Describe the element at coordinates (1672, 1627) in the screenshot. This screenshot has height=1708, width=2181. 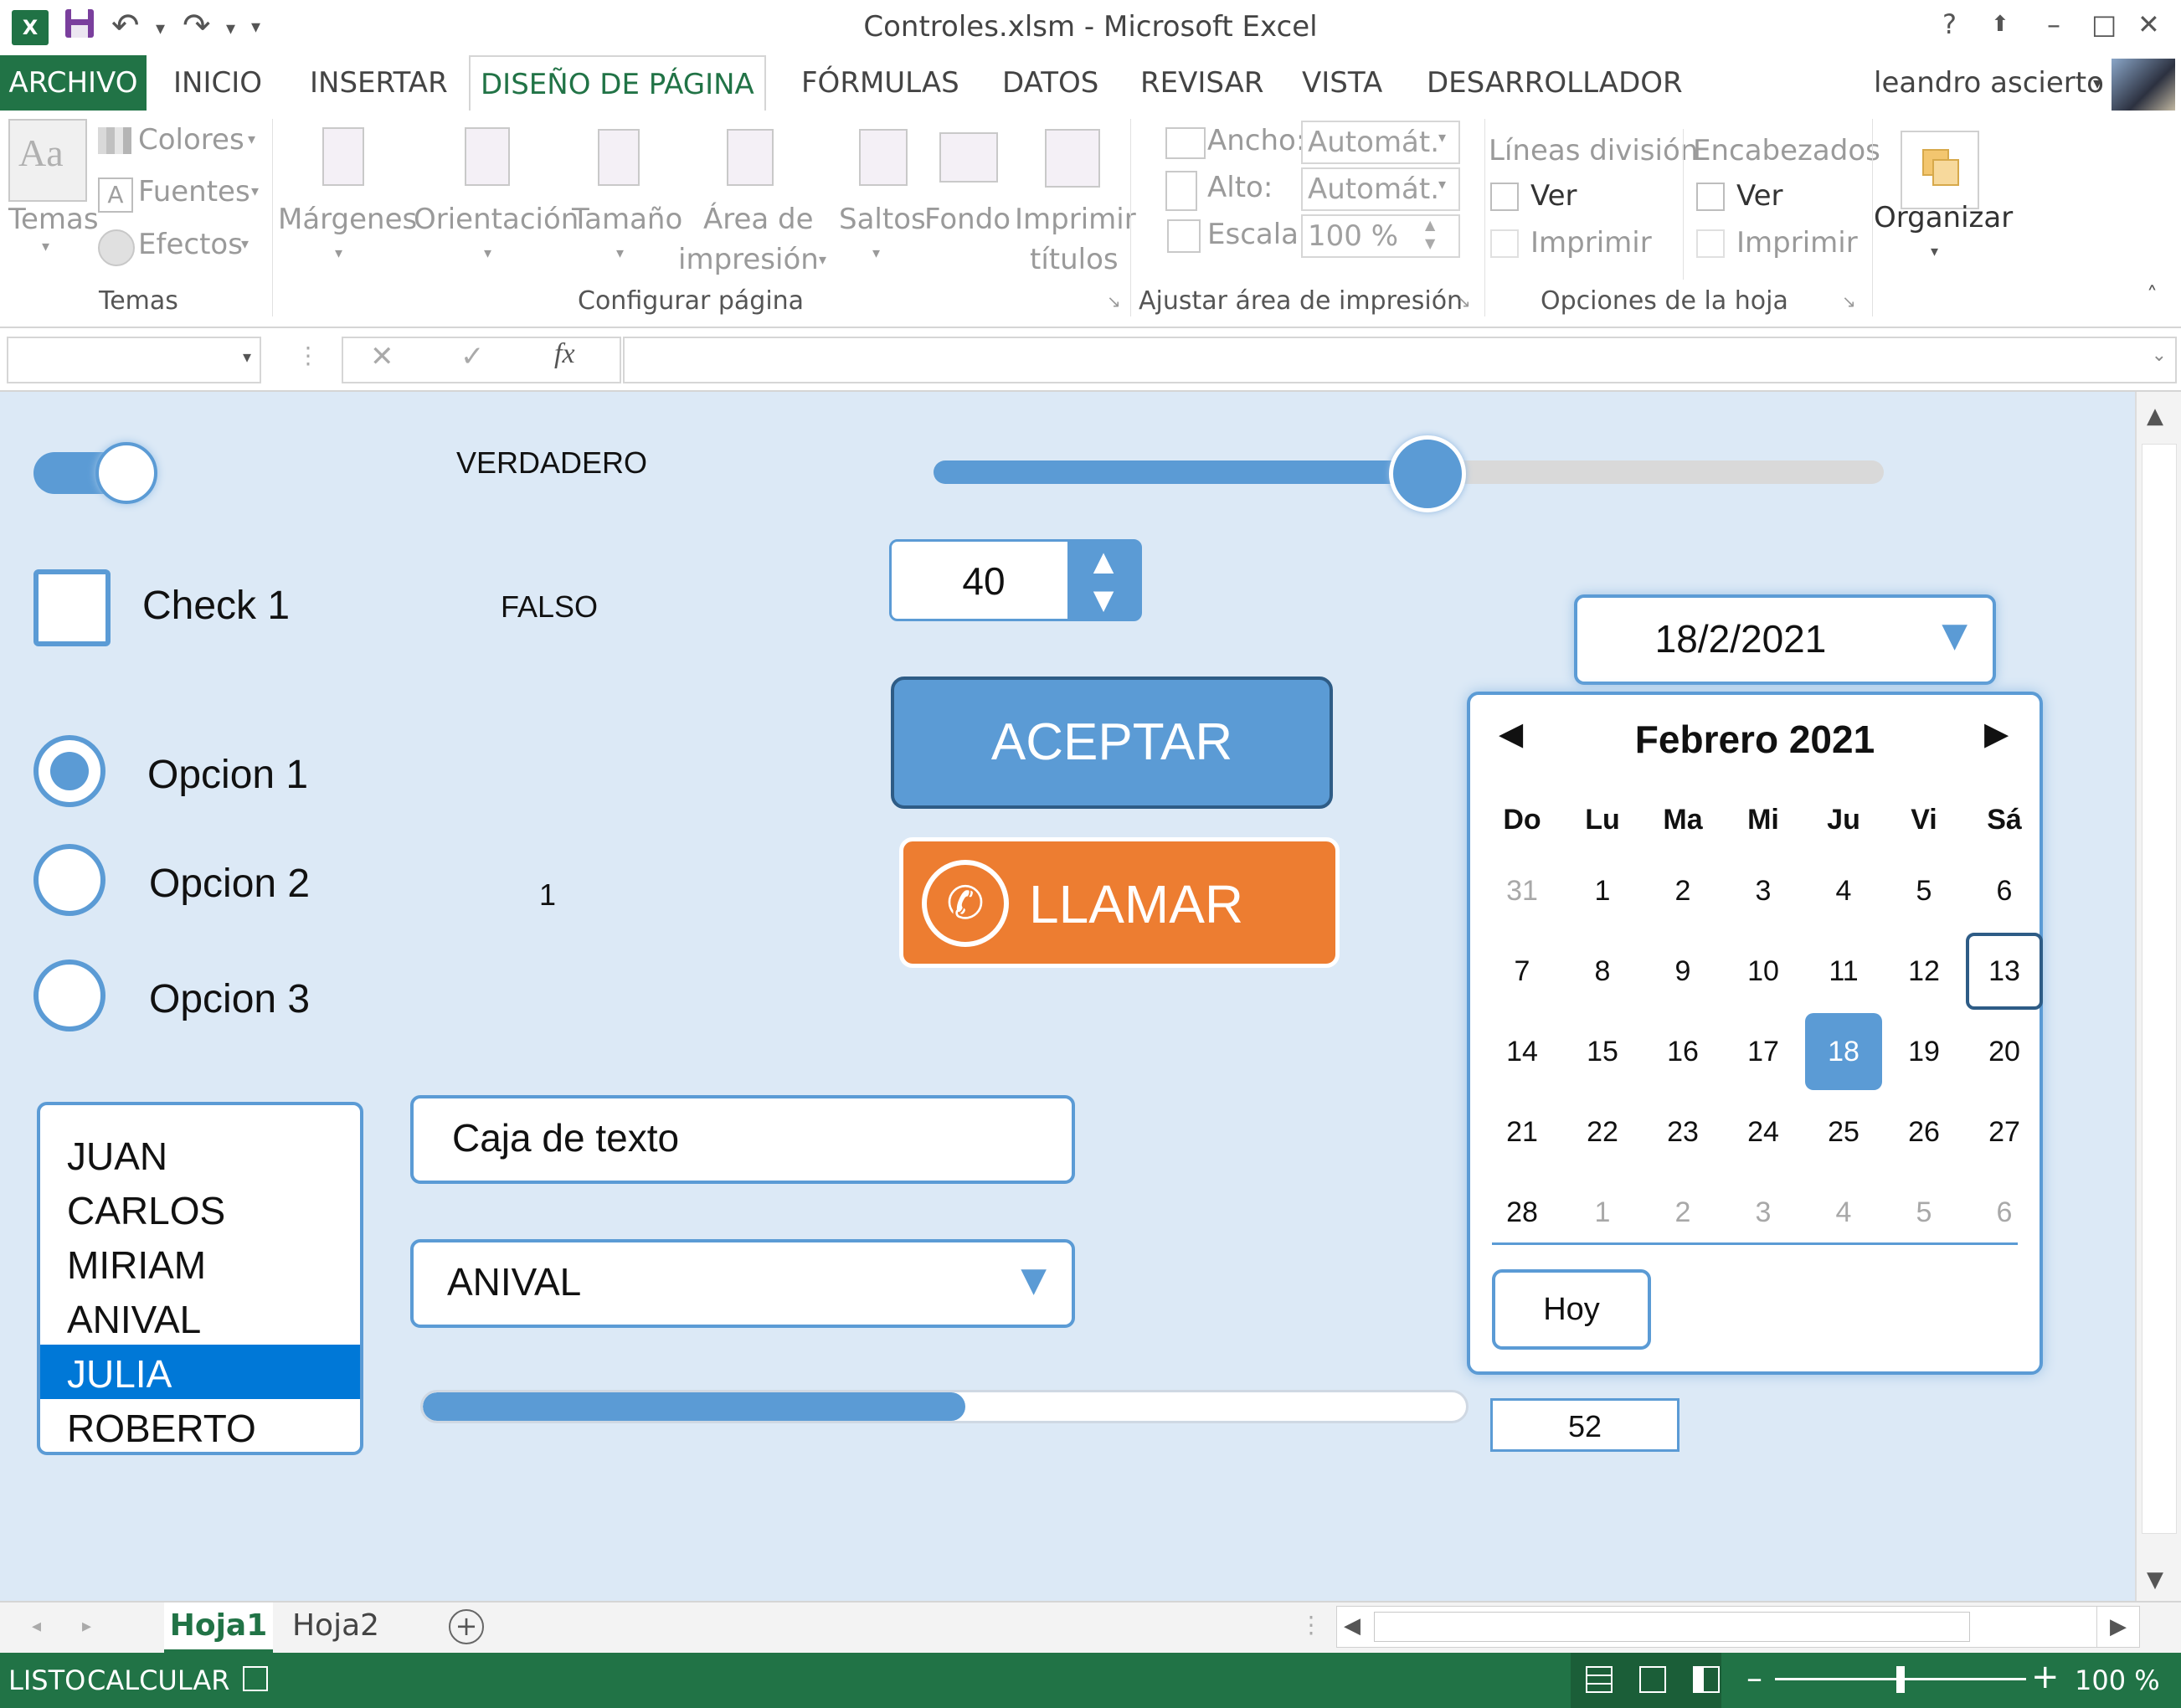
I see `horizontal-scroll-thumb` at that location.